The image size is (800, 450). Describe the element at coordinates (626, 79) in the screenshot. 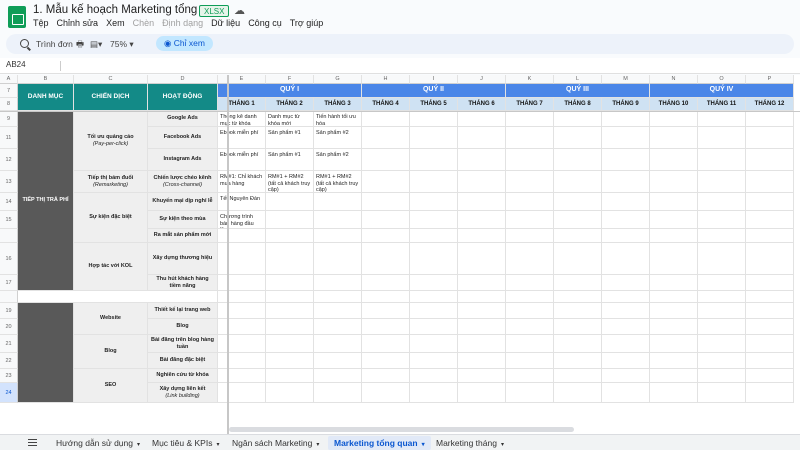

I see `column-header: M` at that location.